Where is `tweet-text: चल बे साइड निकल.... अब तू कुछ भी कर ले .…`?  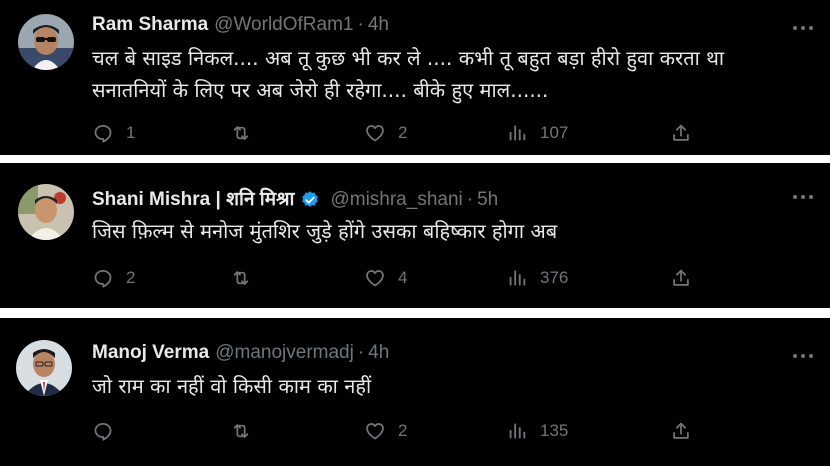
tweet-text: चल बे साइड निकल.... अब तू कुछ भी कर ले .… is located at coordinates (442, 74).